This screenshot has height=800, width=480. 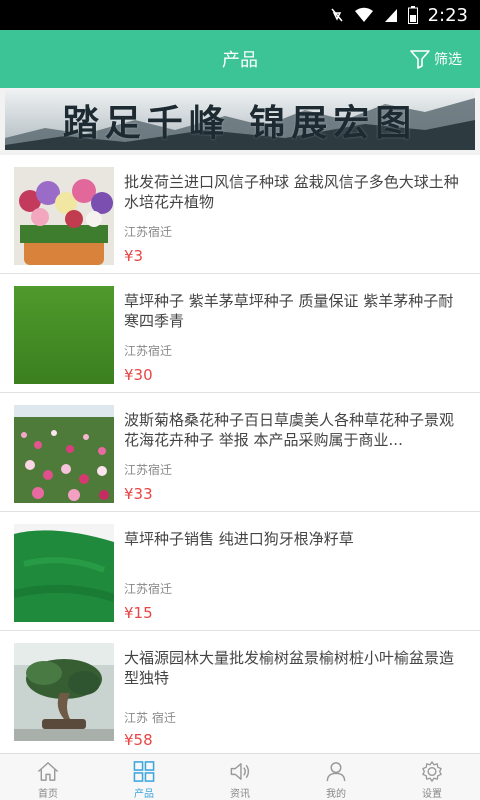 What do you see at coordinates (364, 15) in the screenshot?
I see `wifi-icon` at bounding box center [364, 15].